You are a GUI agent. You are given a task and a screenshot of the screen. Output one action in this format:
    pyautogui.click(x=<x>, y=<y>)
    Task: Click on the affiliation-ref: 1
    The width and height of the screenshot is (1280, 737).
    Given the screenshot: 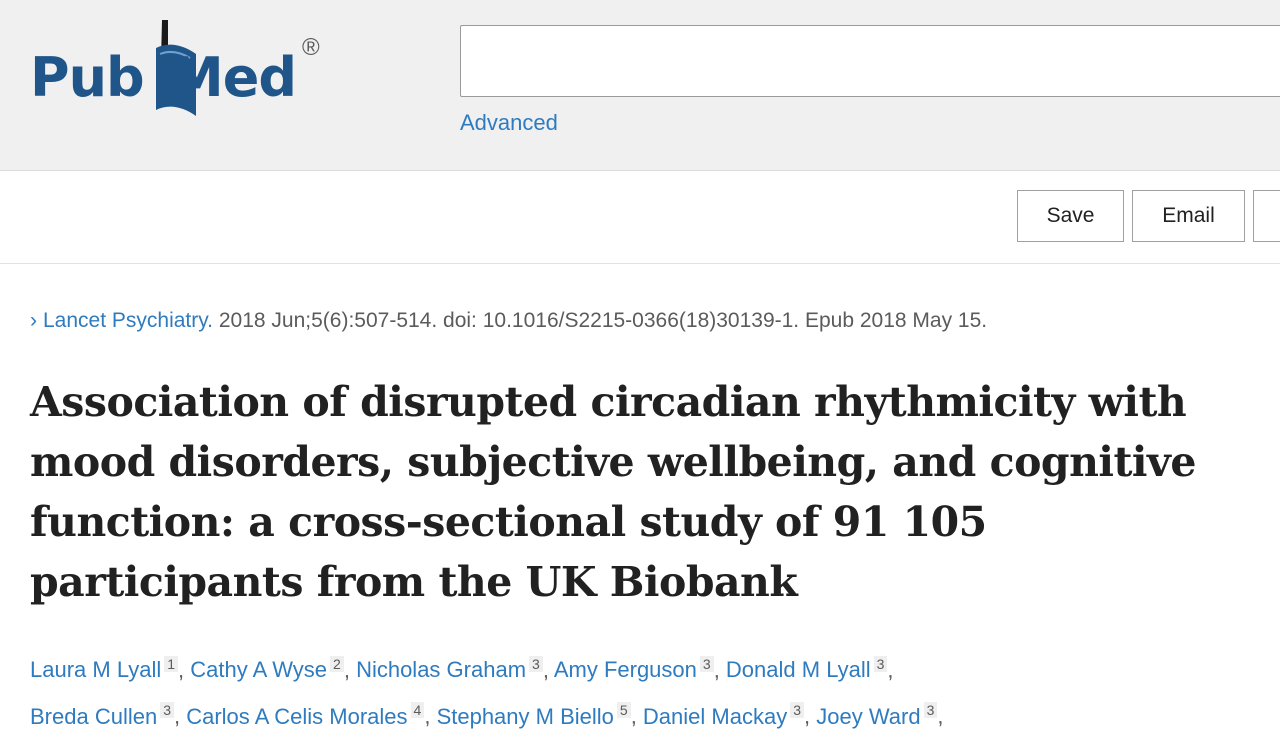 What is the action you would take?
    pyautogui.click(x=171, y=664)
    